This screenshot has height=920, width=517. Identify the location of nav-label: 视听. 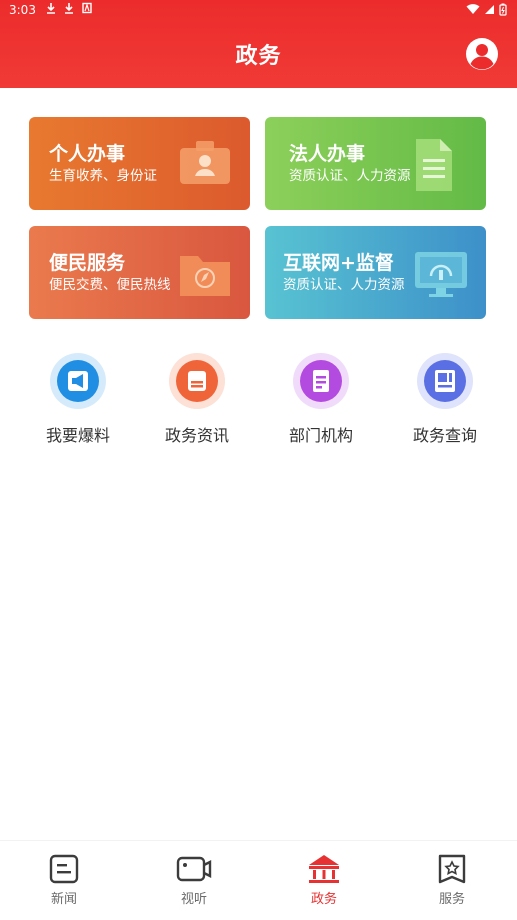
(193, 899).